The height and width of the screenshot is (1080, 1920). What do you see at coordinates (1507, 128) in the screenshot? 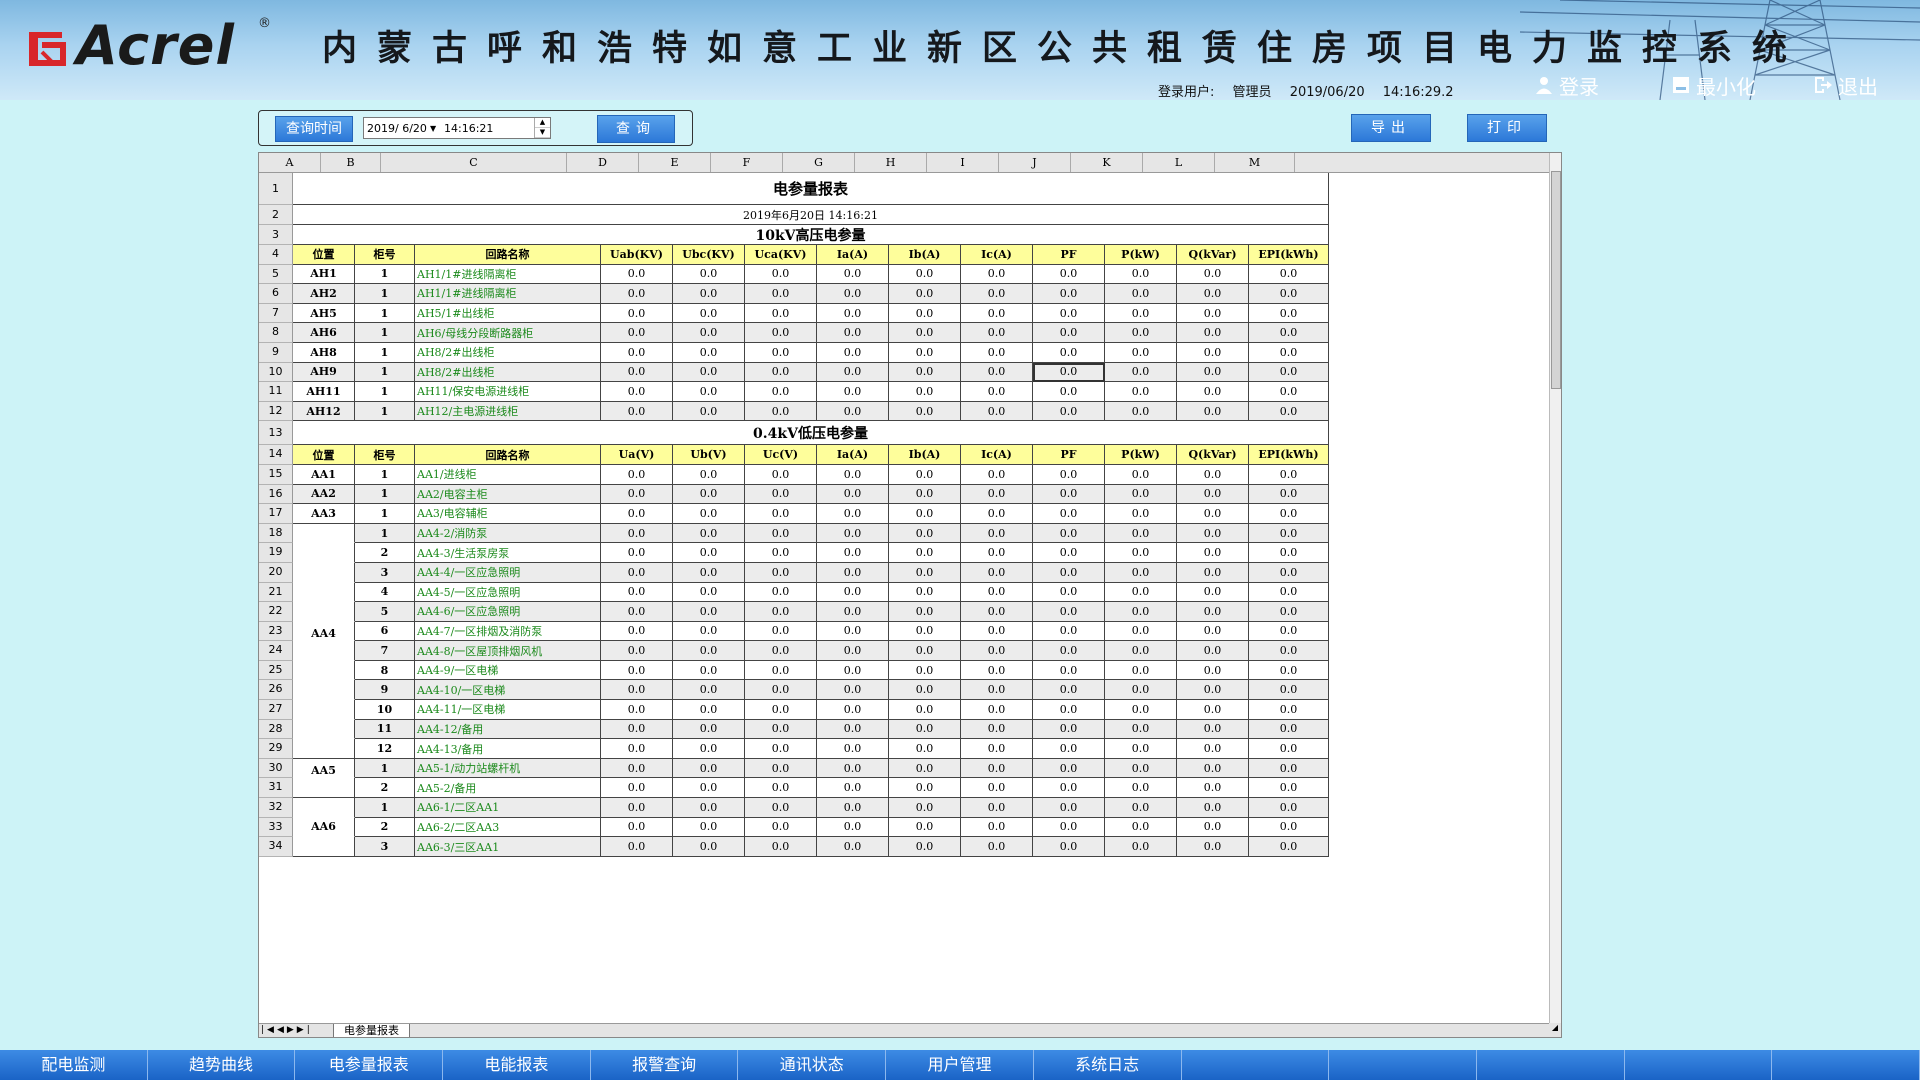
I see `print-button: 打印` at bounding box center [1507, 128].